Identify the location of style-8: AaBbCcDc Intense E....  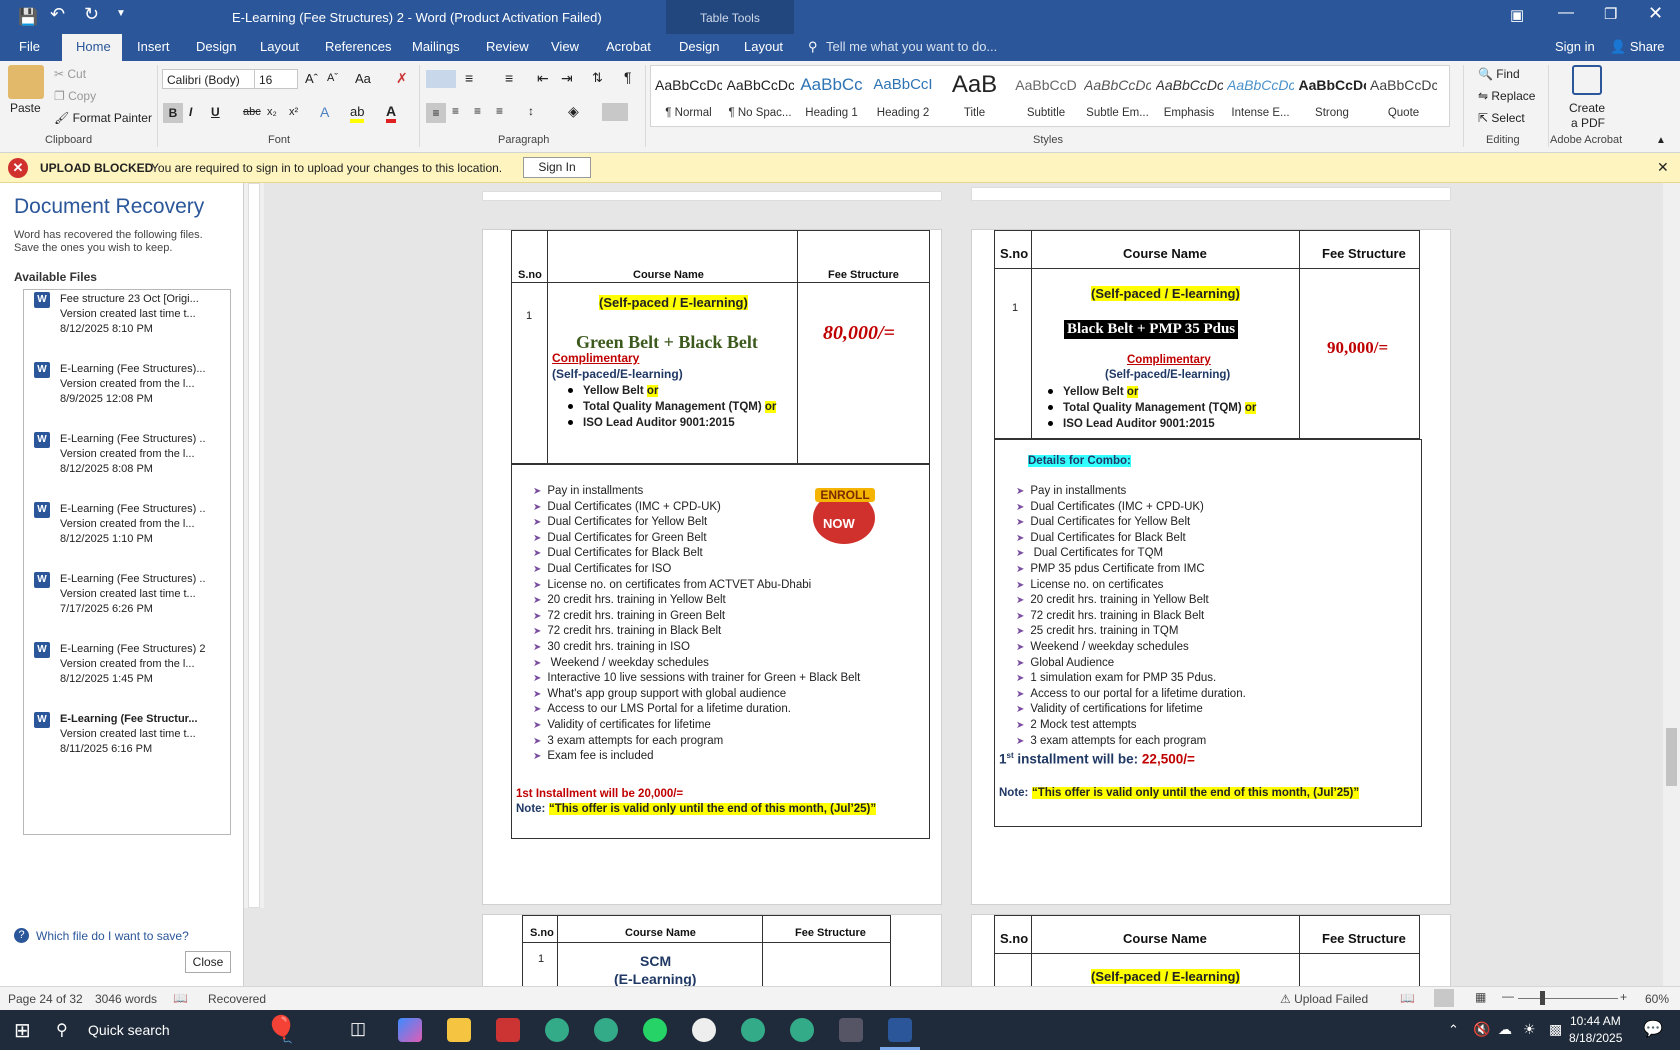
(1260, 97).